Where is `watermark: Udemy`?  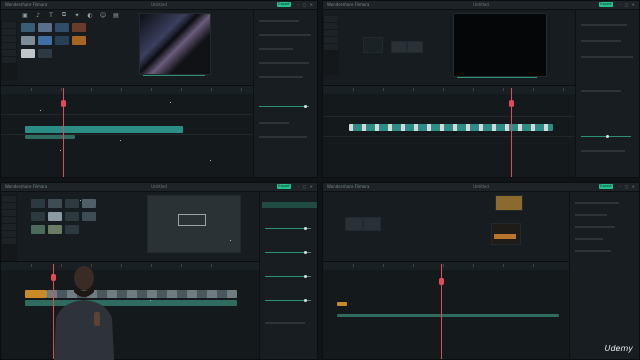
watermark: Udemy is located at coordinates (618, 348).